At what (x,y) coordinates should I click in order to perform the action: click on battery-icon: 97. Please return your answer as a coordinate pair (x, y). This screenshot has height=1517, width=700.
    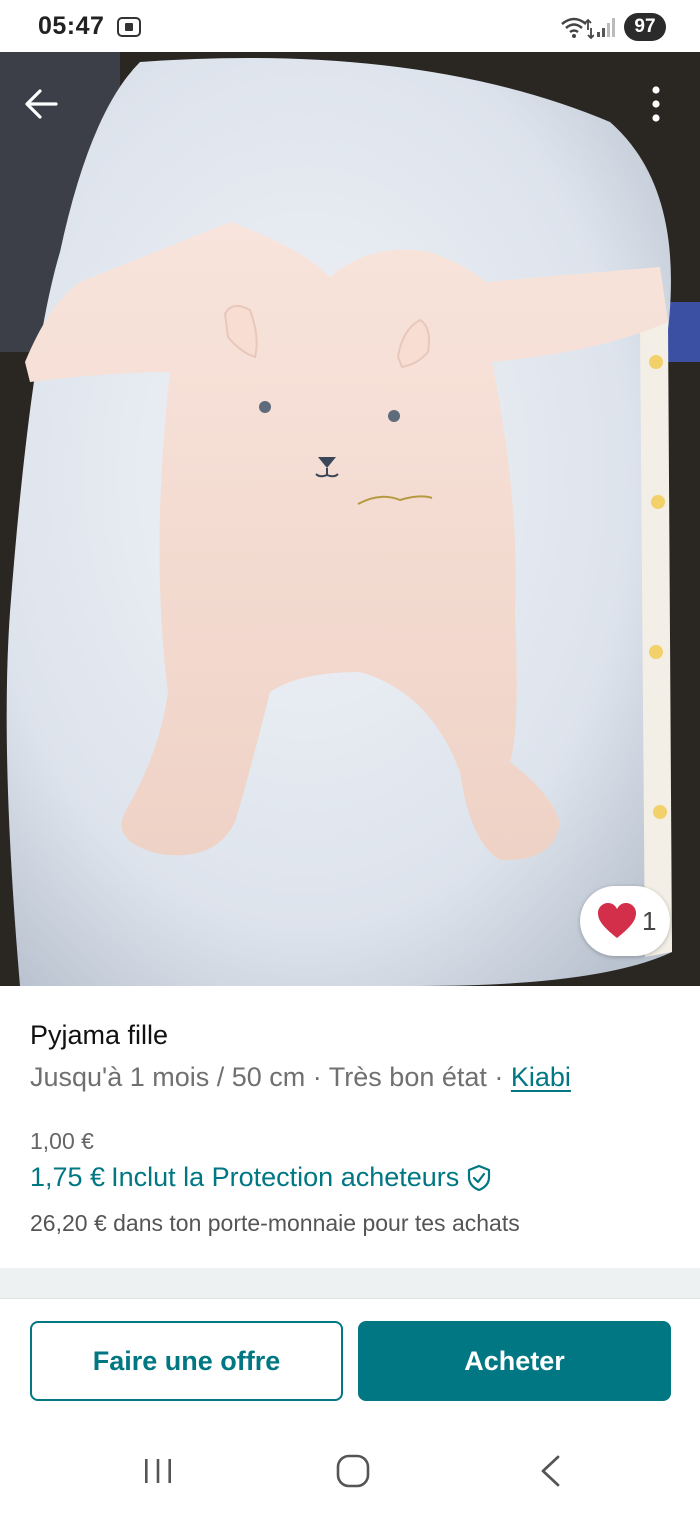
    Looking at the image, I should click on (645, 27).